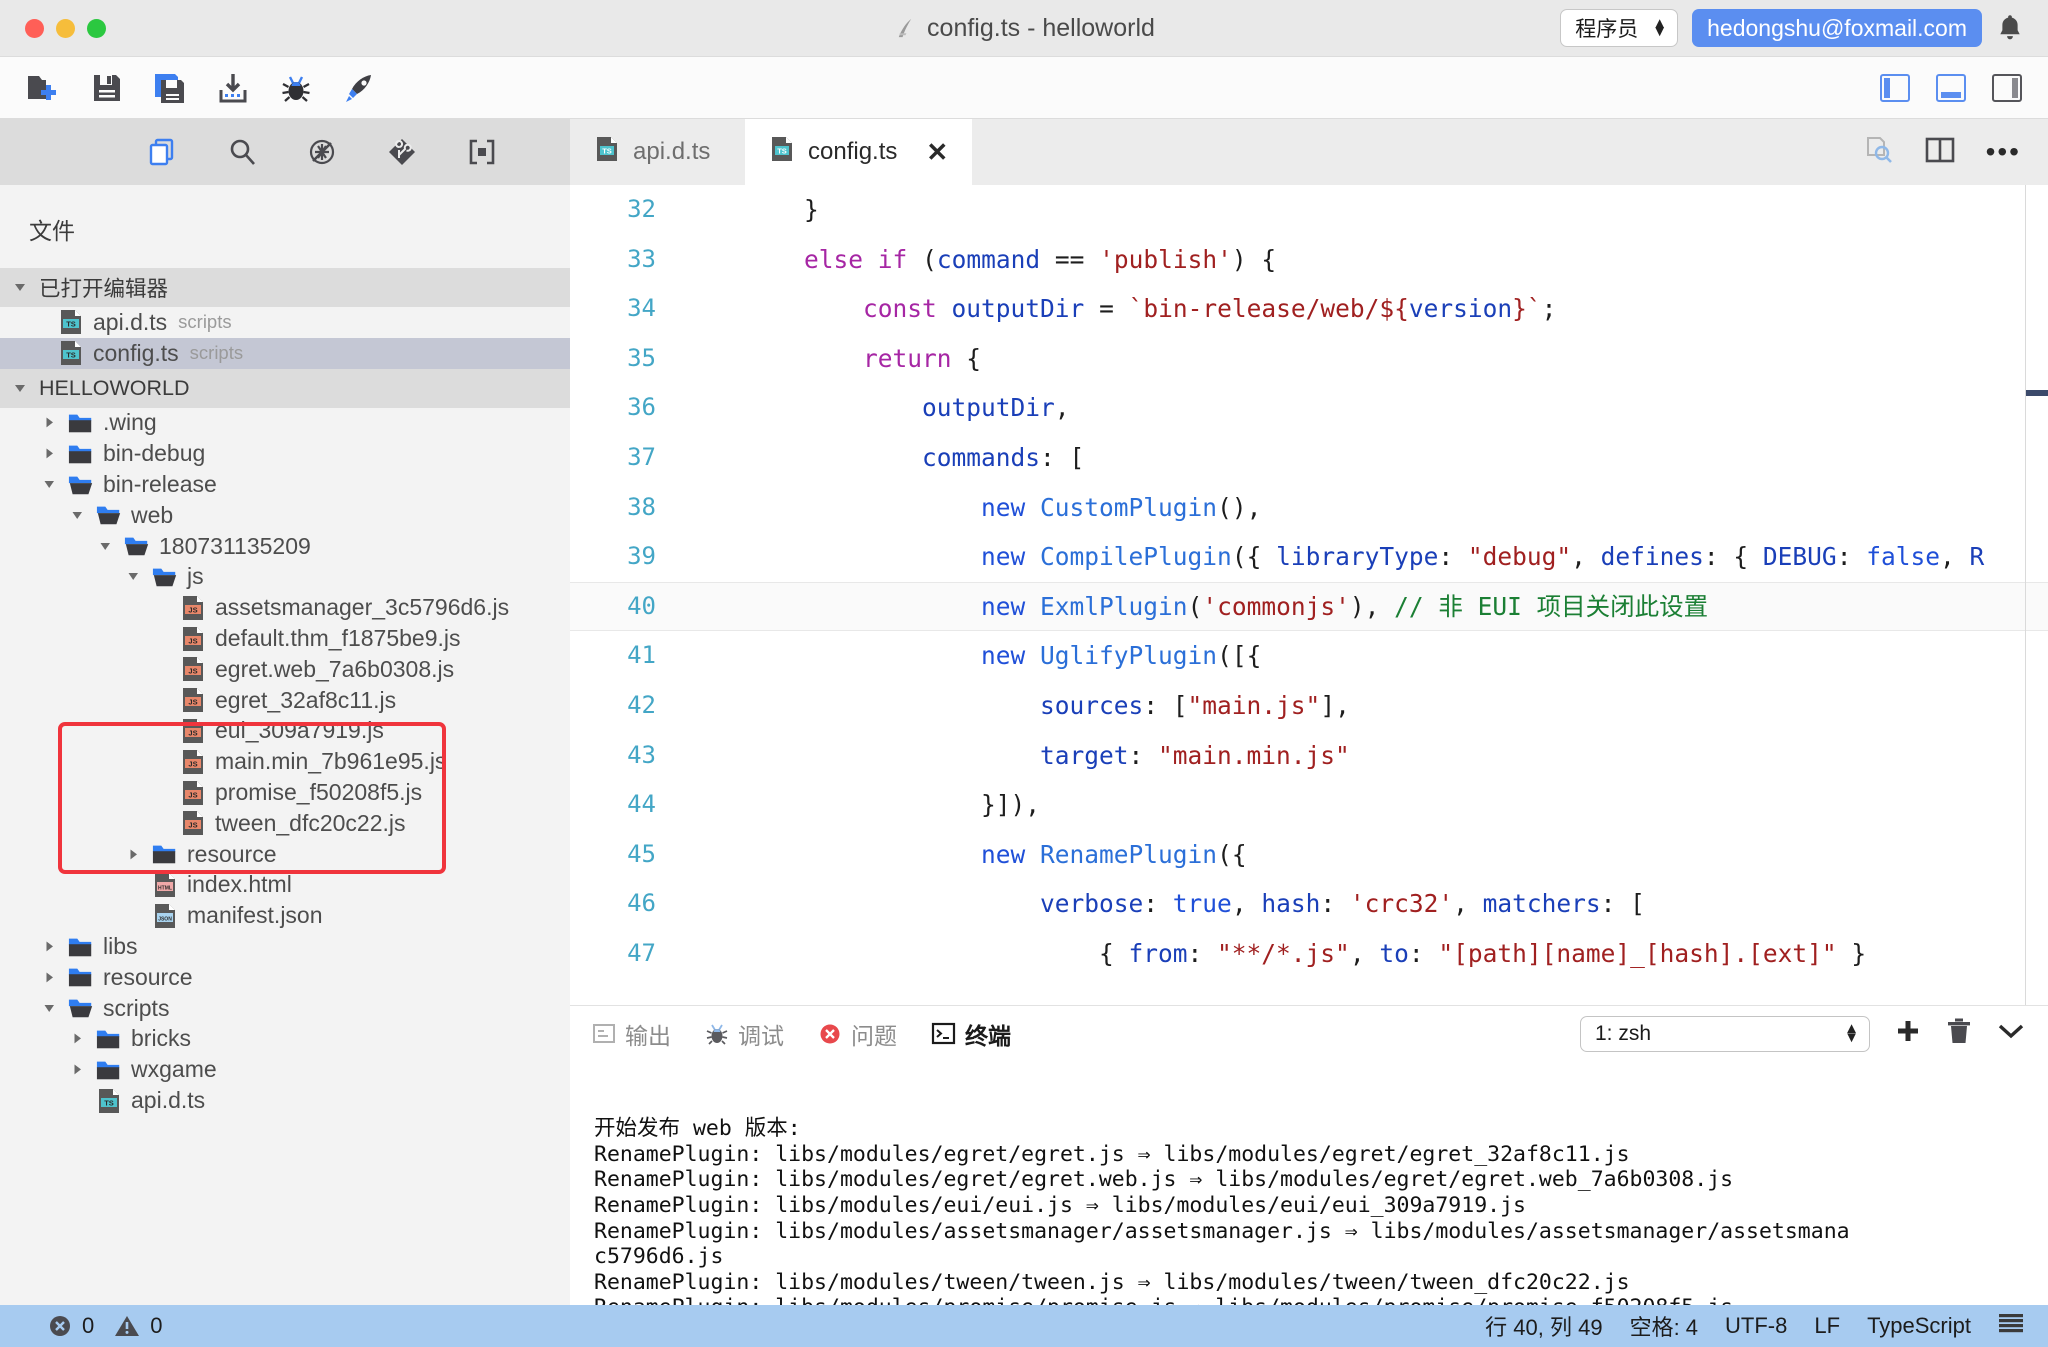  What do you see at coordinates (285, 484) in the screenshot?
I see `tree-folder-item: bin-release` at bounding box center [285, 484].